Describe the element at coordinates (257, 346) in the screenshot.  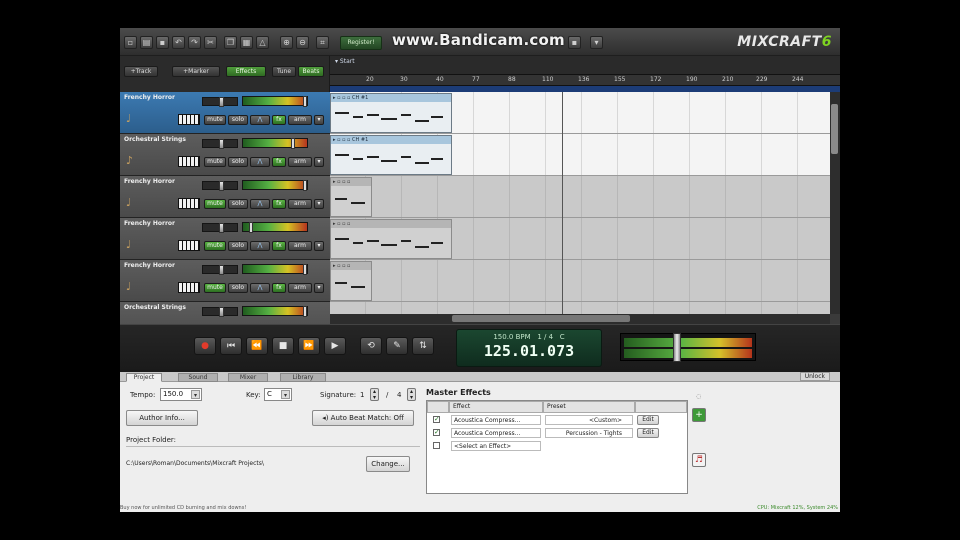
I see `rewind-icon: ⏪` at that location.